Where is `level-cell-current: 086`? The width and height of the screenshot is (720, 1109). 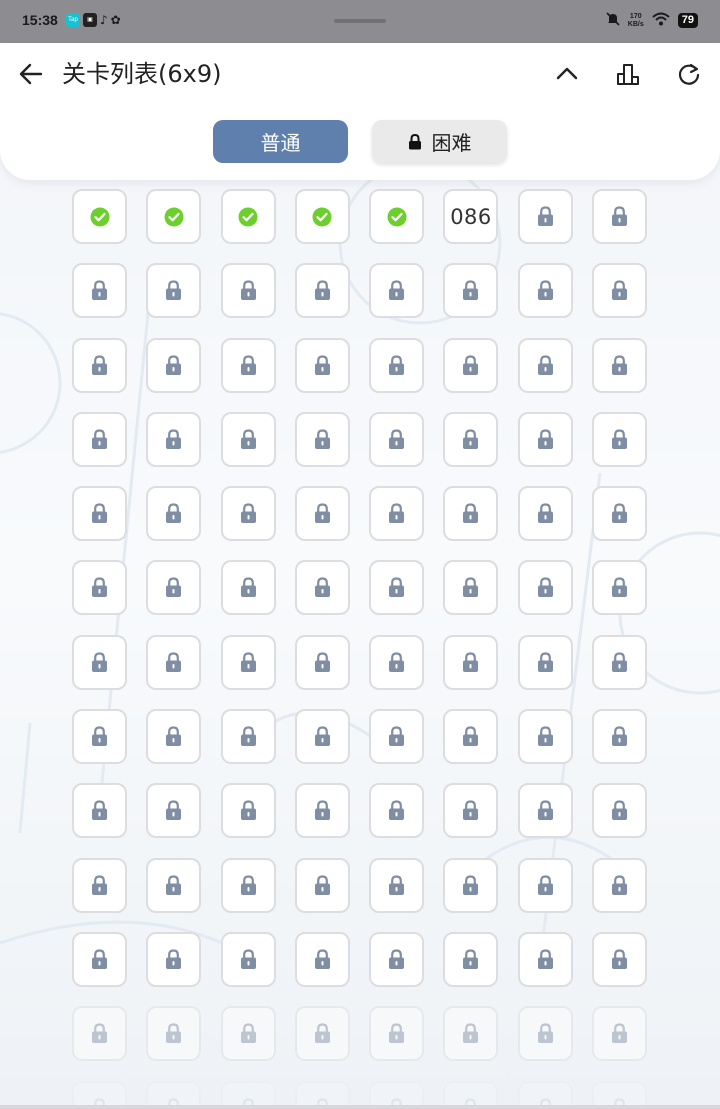 level-cell-current: 086 is located at coordinates (471, 216).